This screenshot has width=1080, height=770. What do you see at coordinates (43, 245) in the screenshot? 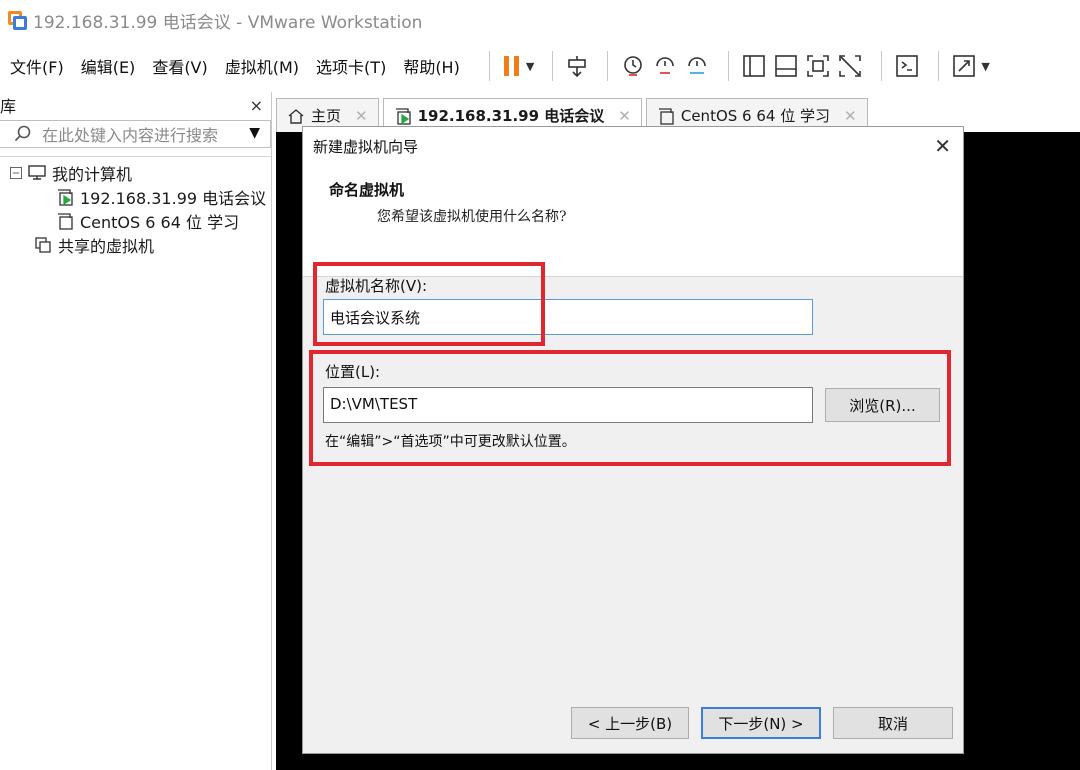
I see `shared-vm-icon` at bounding box center [43, 245].